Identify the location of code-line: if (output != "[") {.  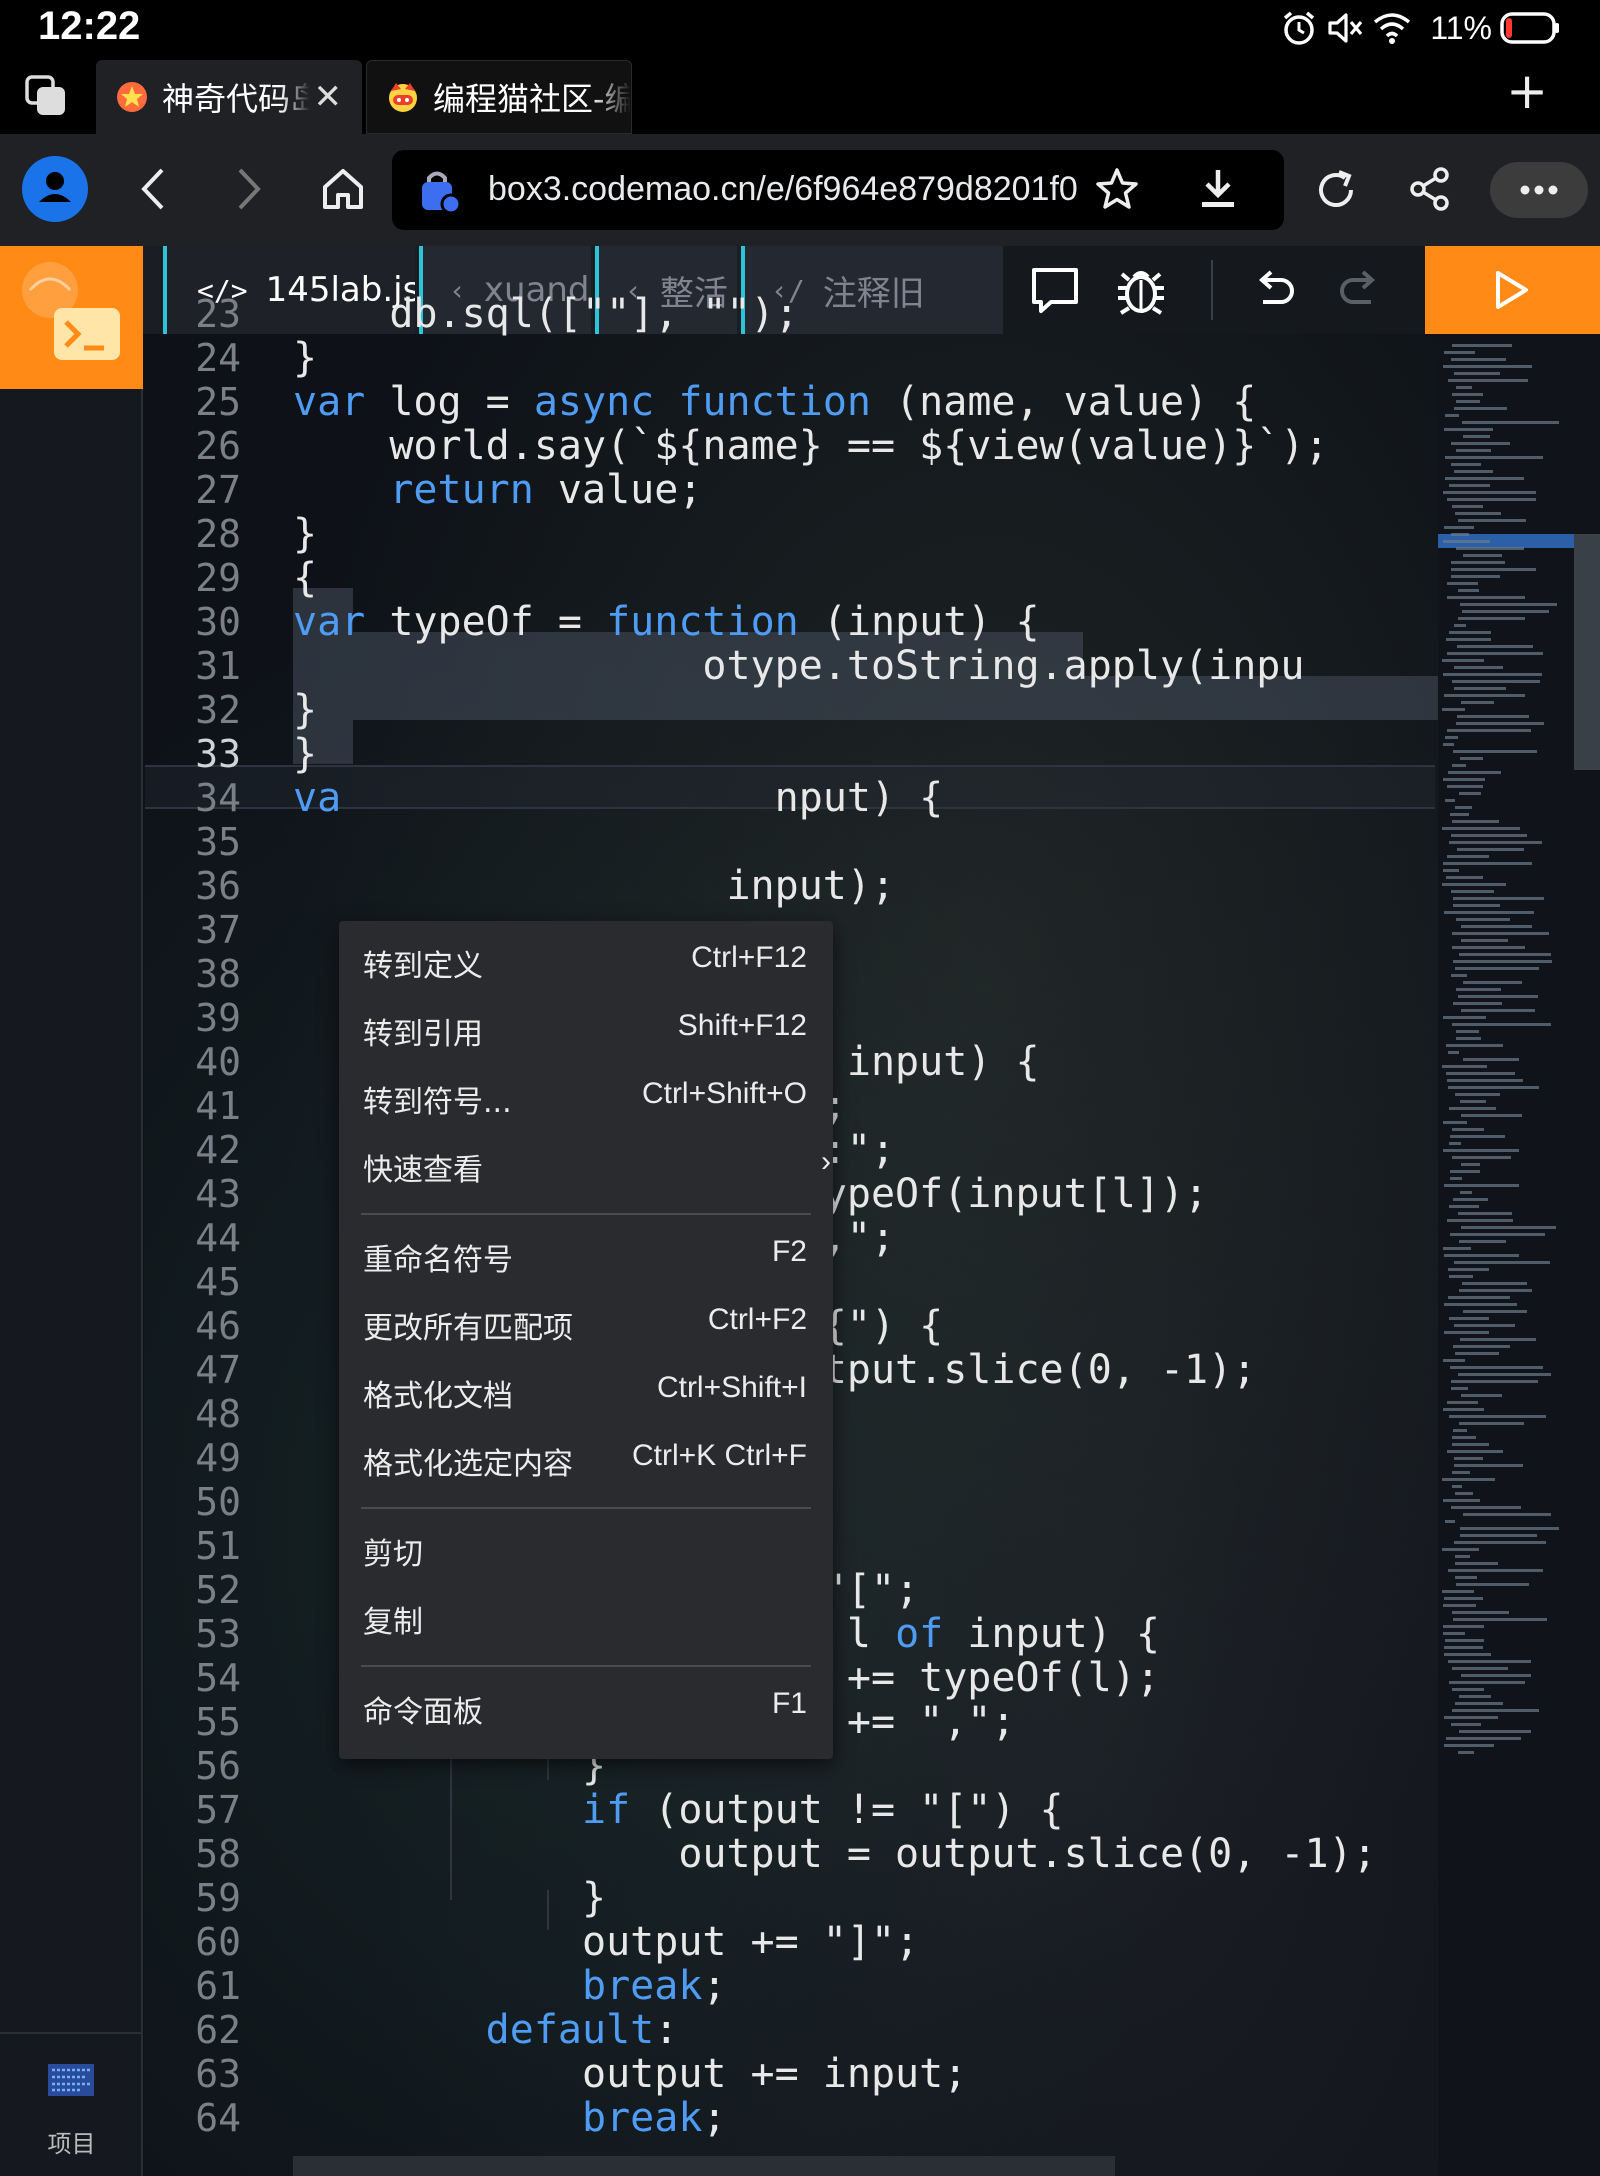
(678, 1810).